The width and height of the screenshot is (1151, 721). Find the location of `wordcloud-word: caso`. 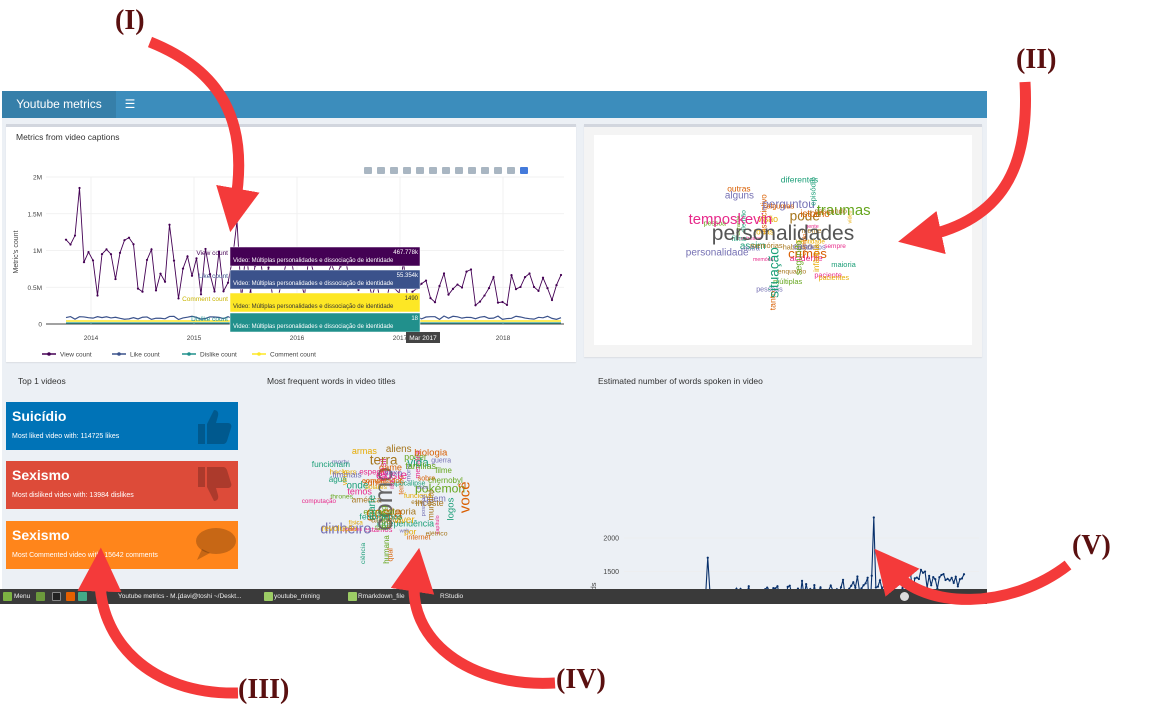

wordcloud-word: caso is located at coordinates (803, 245).